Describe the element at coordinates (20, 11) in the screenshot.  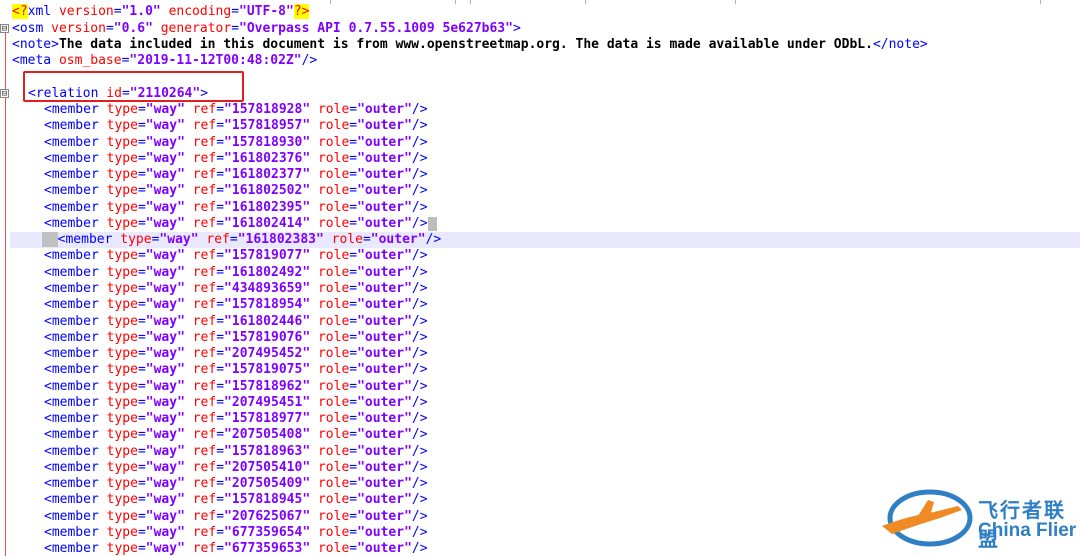
I see `pi-open: <?` at that location.